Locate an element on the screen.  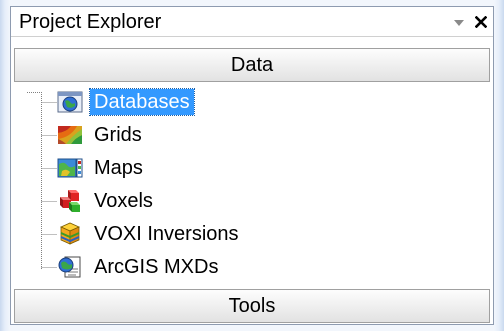
tree-item-grids: Grids is located at coordinates (204, 135).